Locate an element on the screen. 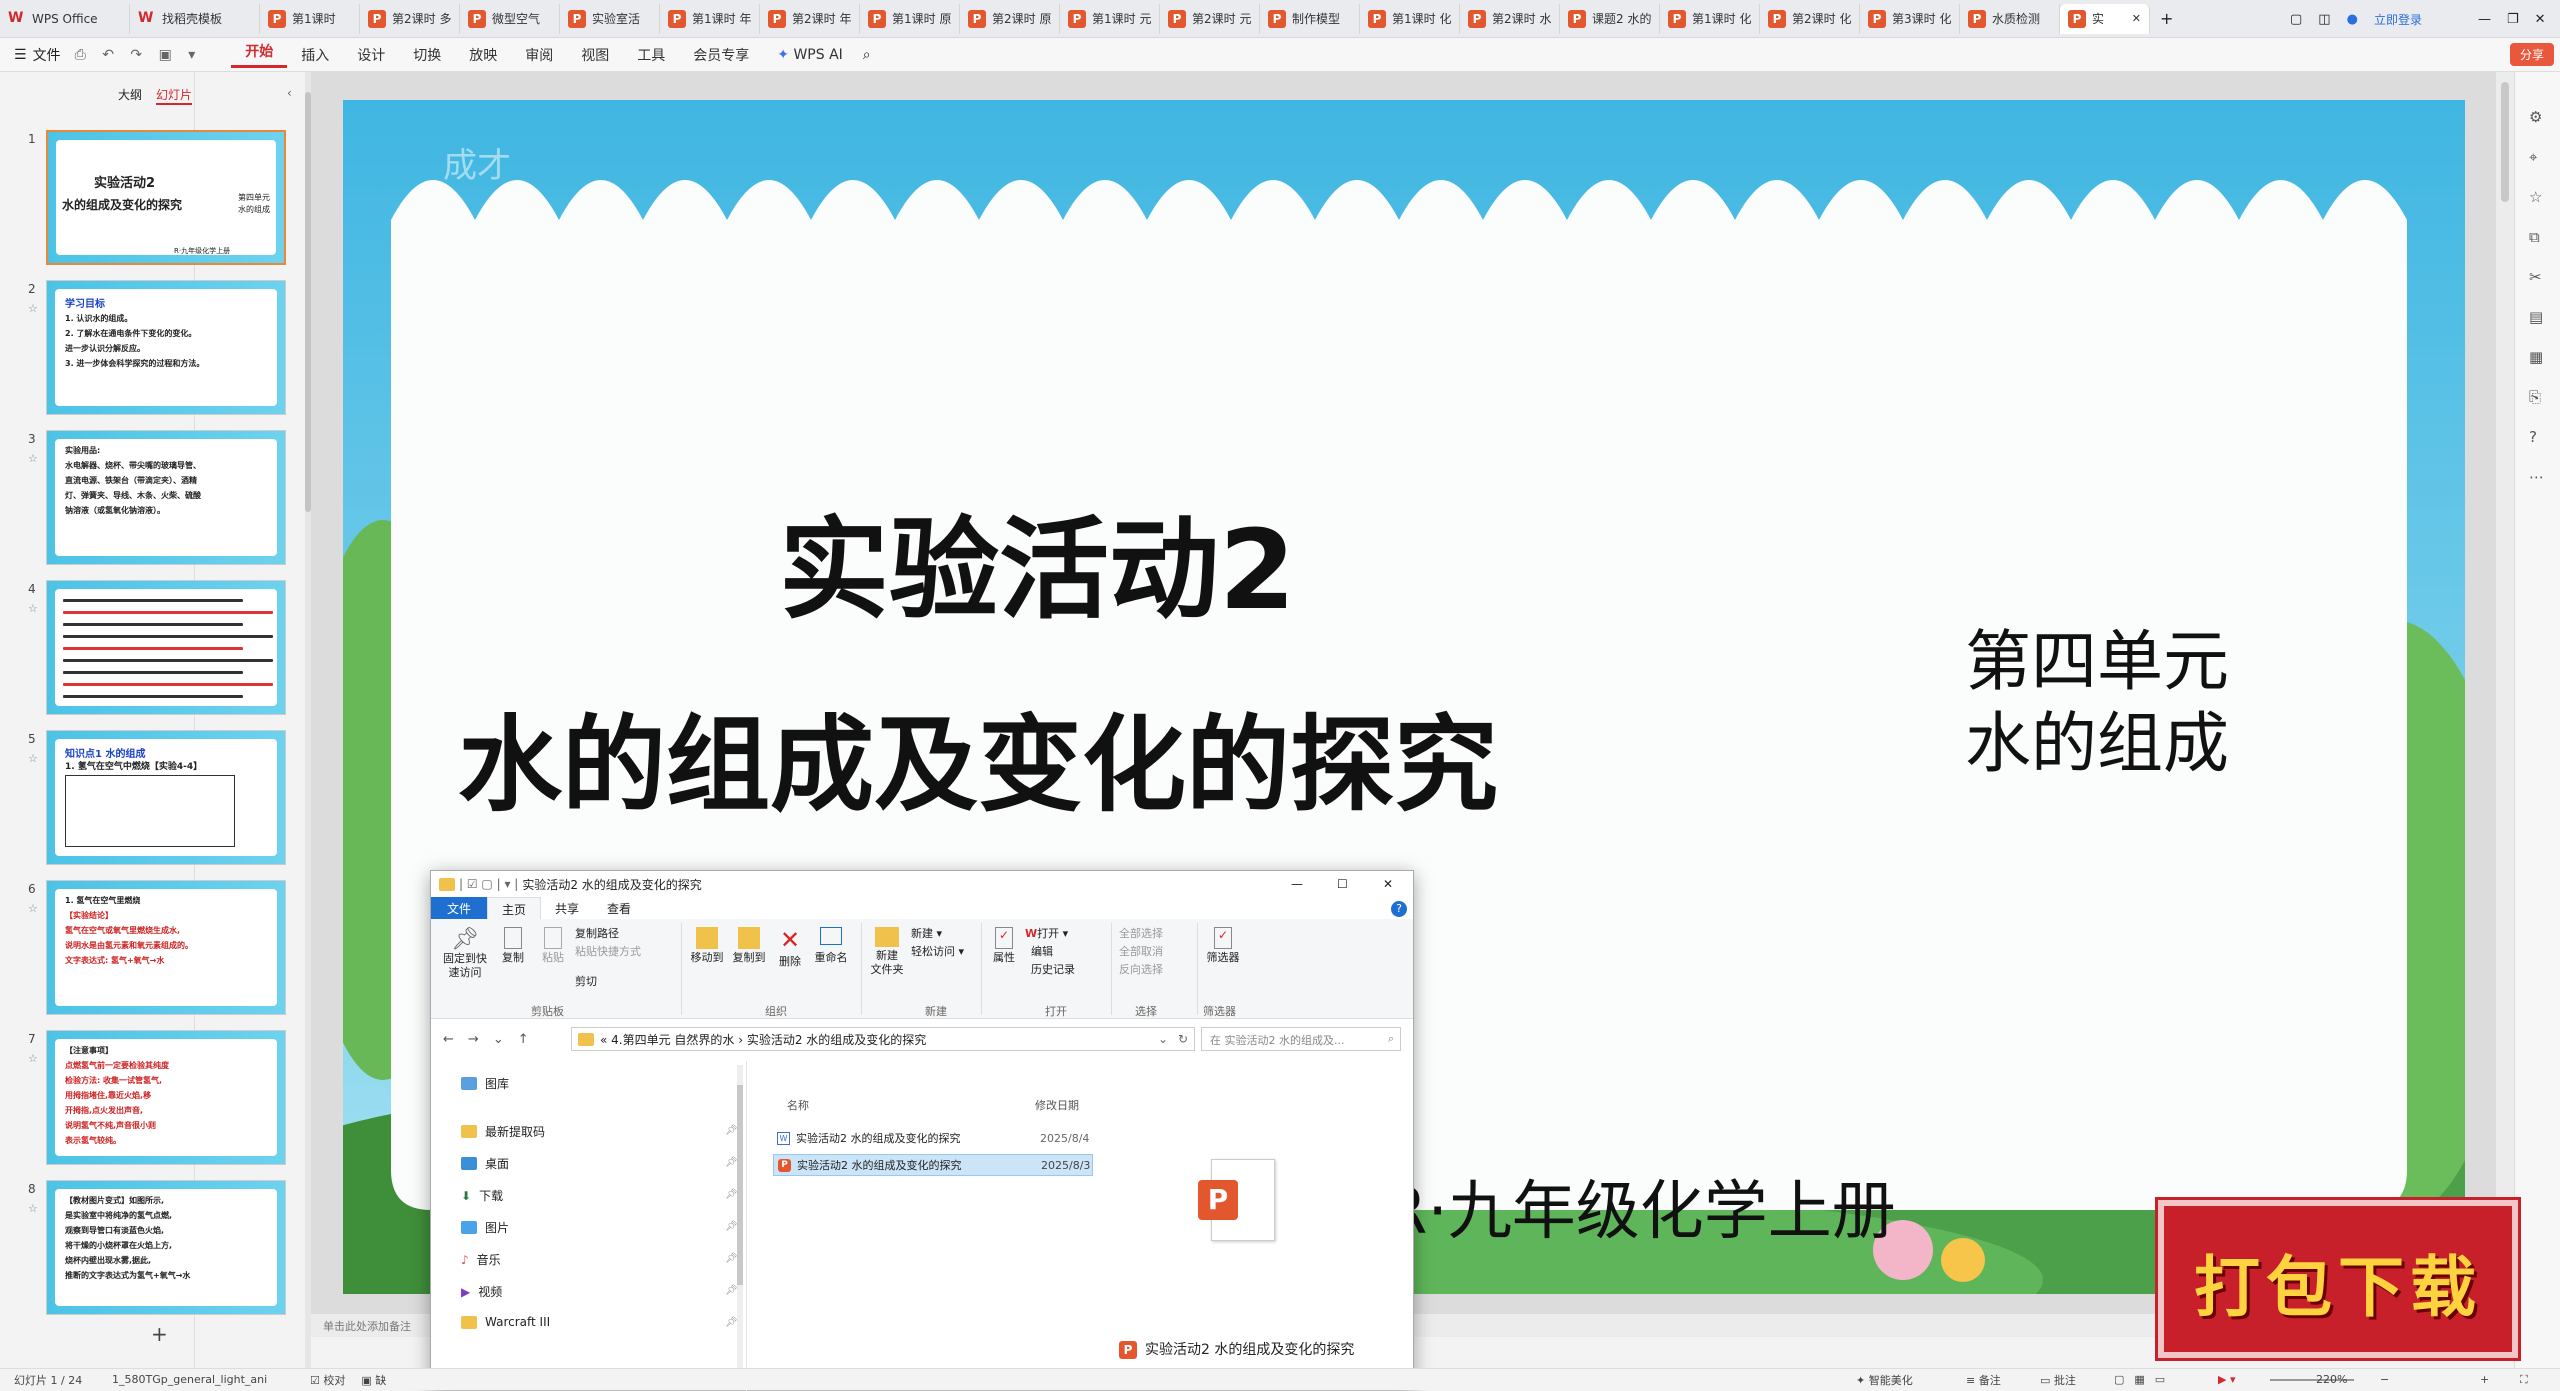  paste-button: 粘贴 is located at coordinates (553, 946).